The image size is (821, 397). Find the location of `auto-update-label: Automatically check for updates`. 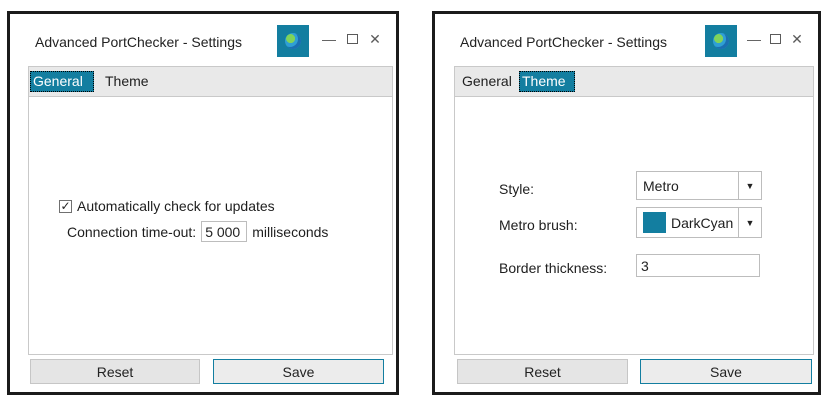

auto-update-label: Automatically check for updates is located at coordinates (176, 206).